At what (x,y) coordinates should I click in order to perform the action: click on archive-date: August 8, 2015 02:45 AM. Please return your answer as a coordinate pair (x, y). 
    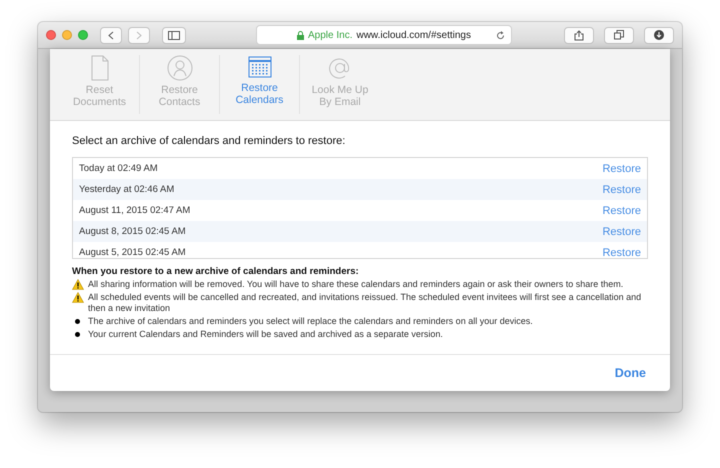
    Looking at the image, I should click on (132, 231).